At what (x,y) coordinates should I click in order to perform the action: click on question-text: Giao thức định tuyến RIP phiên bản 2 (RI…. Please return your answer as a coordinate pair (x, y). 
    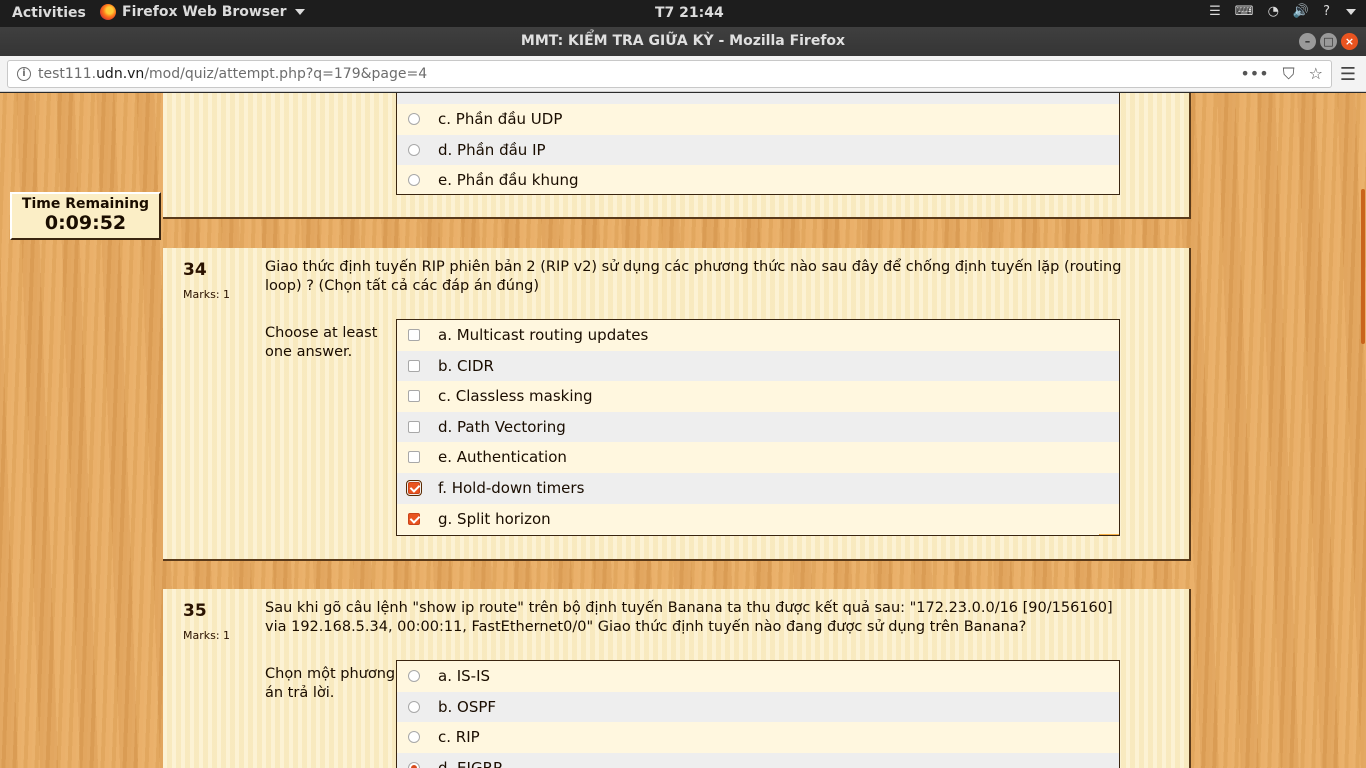
    Looking at the image, I should click on (693, 276).